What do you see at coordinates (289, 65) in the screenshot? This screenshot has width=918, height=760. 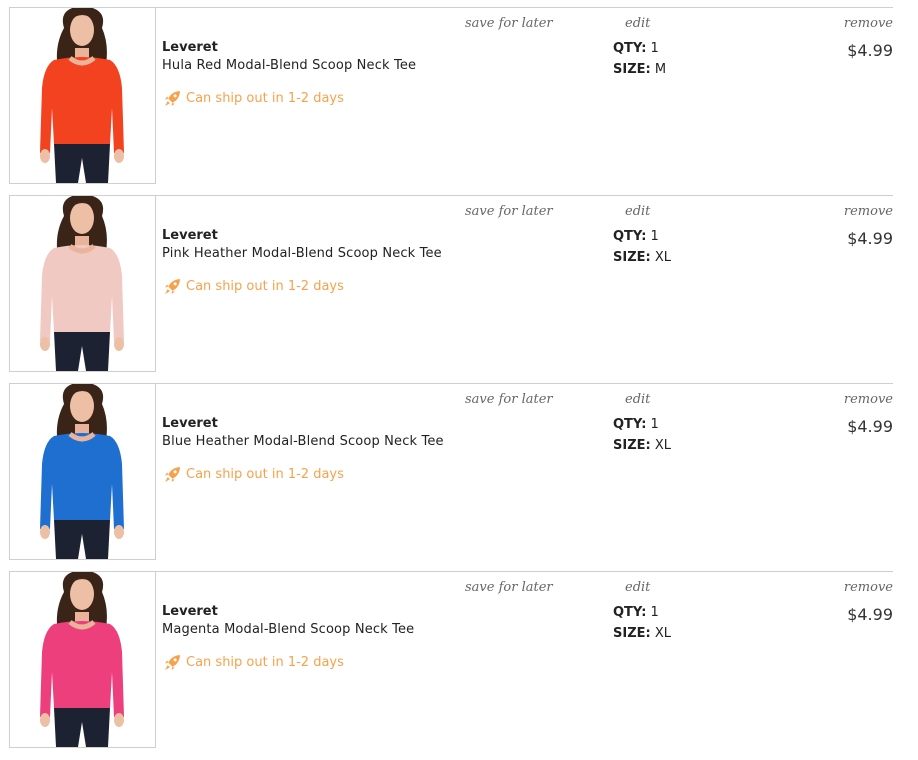 I see `product-name: Hula Red Modal-Blend Scoop Neck Tee` at bounding box center [289, 65].